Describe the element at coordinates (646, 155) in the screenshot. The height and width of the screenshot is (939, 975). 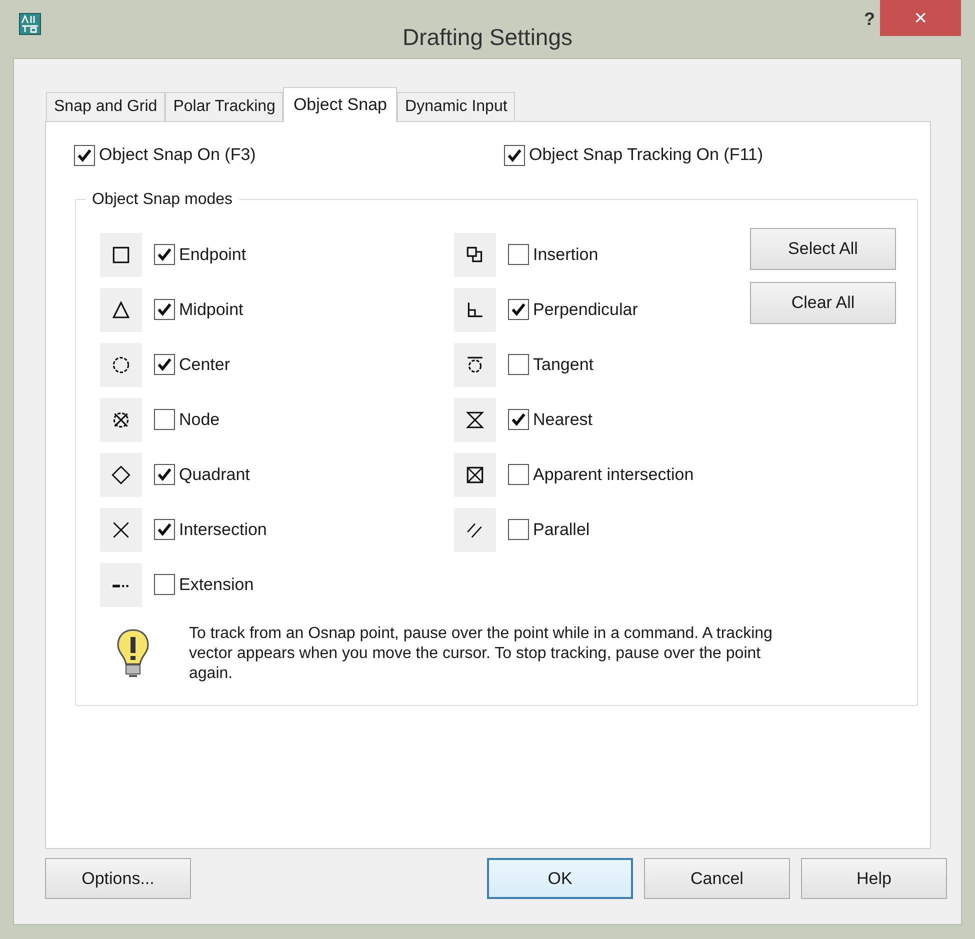
I see `checkbox-label: Object Snap Tracking On (F11)` at that location.